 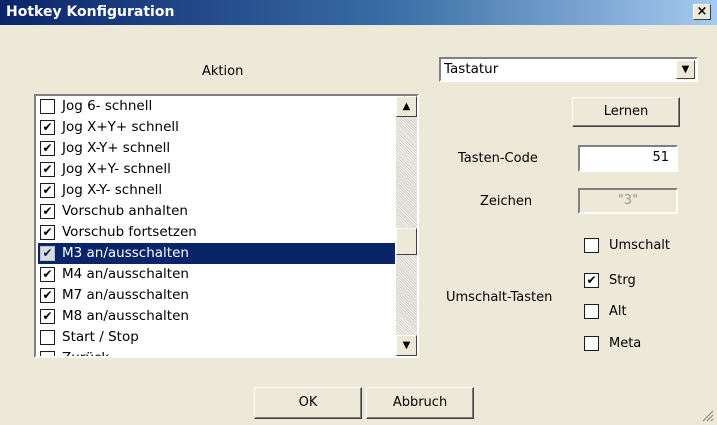 I want to click on scroll-thumb, so click(x=406, y=241).